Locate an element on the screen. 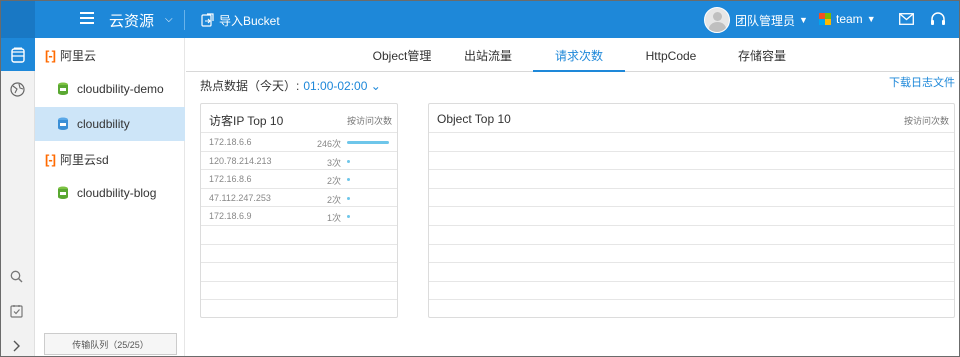 The width and height of the screenshot is (960, 357). storage-nav-button is located at coordinates (18, 54).